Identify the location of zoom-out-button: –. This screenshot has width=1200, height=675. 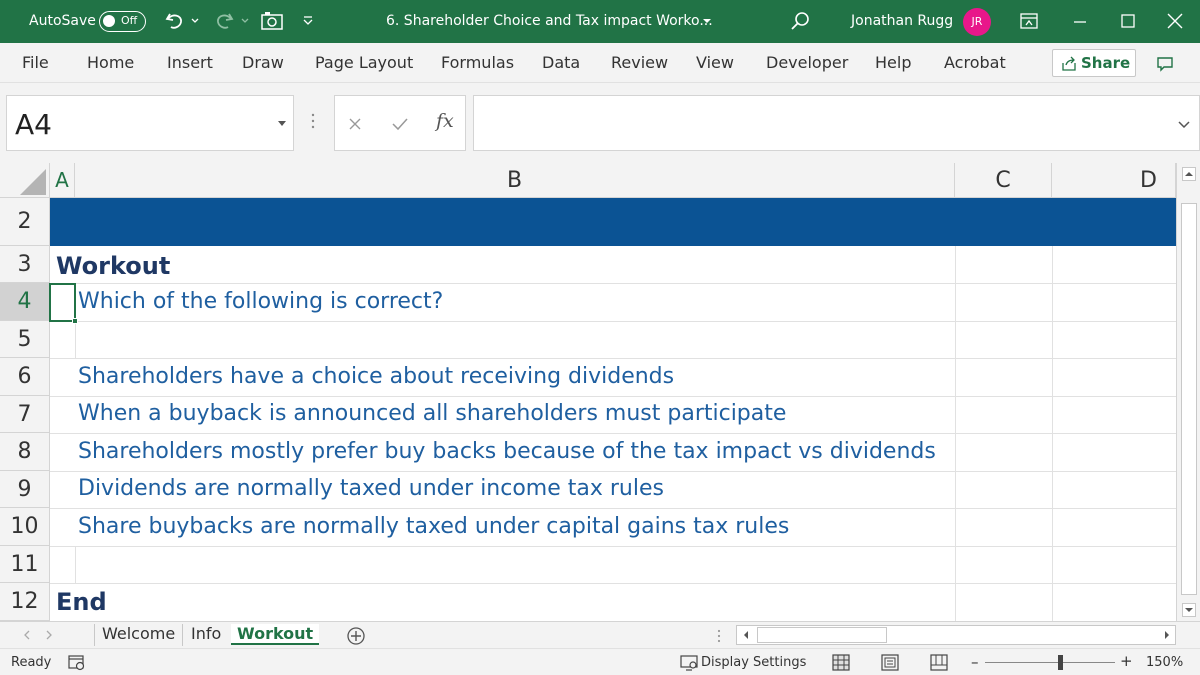
(975, 662).